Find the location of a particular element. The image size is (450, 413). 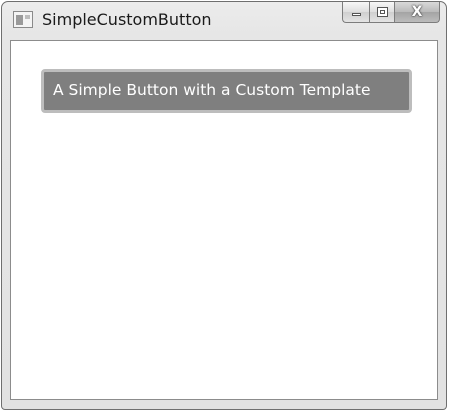

title-bar: SimpleCustomButton X is located at coordinates (224, 21).